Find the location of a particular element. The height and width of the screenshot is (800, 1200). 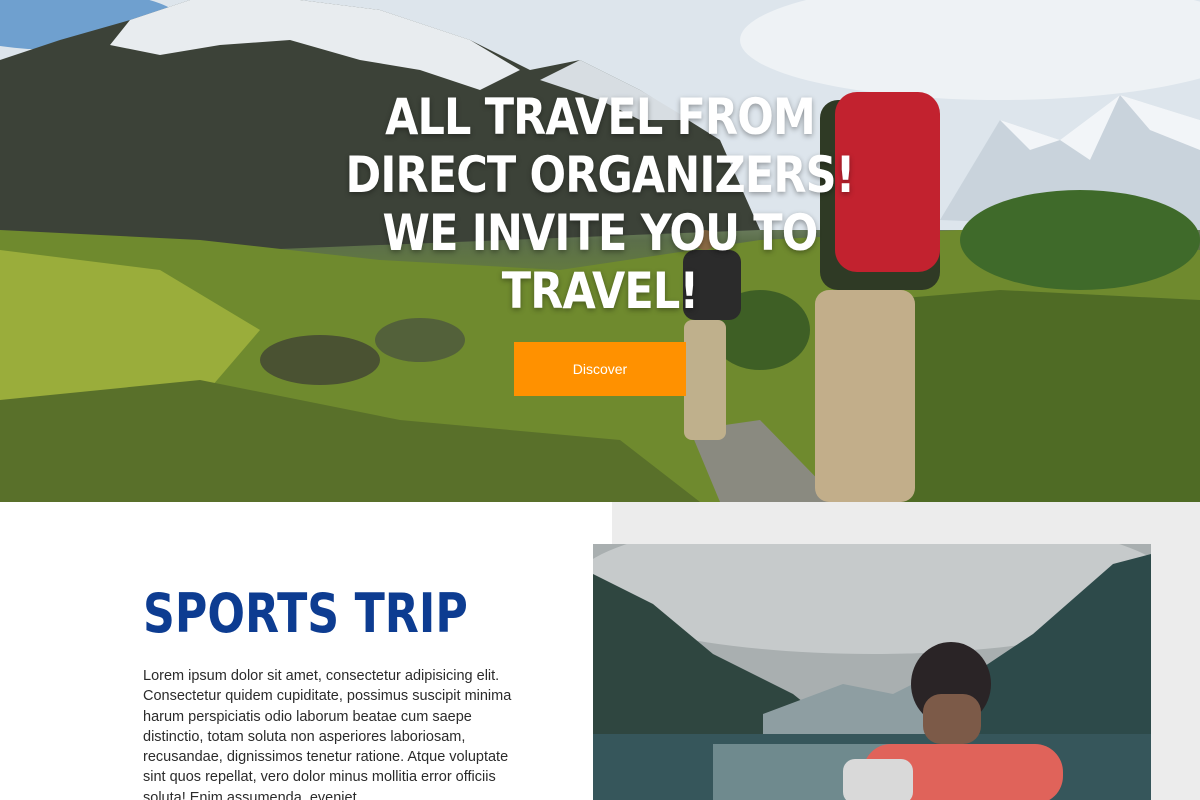

hero-headline-line: ALL TRAVEL FROM is located at coordinates (600, 117).